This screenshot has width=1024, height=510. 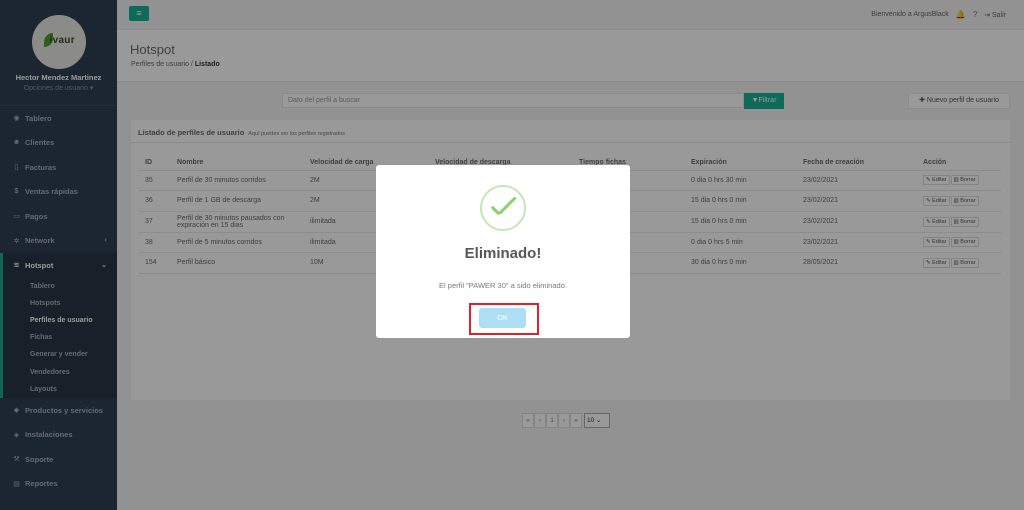 I want to click on ok-button: OK, so click(x=502, y=318).